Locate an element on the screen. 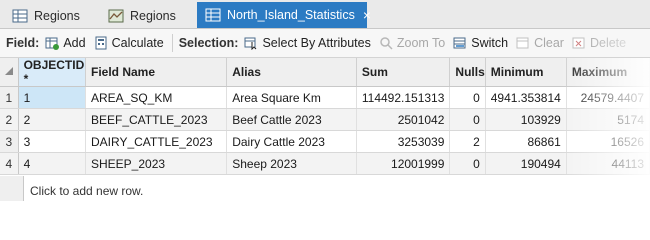  tab-north-island-statistics: North_Island_Statistics × is located at coordinates (284, 15).